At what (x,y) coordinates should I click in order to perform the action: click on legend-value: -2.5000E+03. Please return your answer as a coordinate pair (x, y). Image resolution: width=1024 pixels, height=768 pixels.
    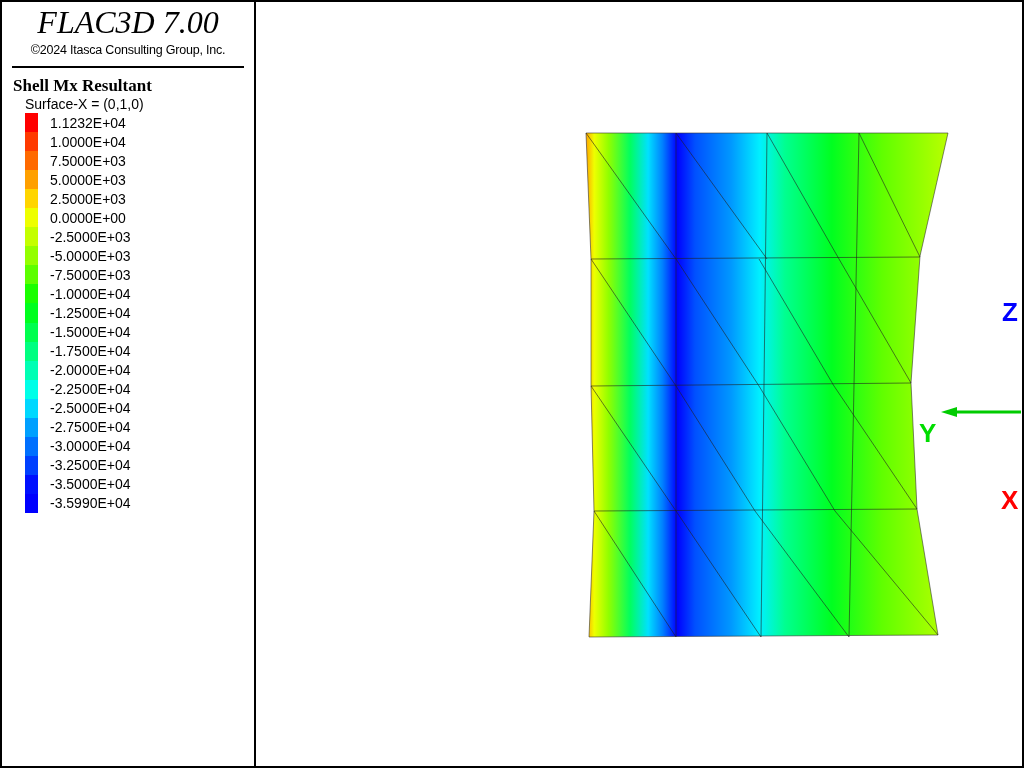
    Looking at the image, I should click on (90, 236).